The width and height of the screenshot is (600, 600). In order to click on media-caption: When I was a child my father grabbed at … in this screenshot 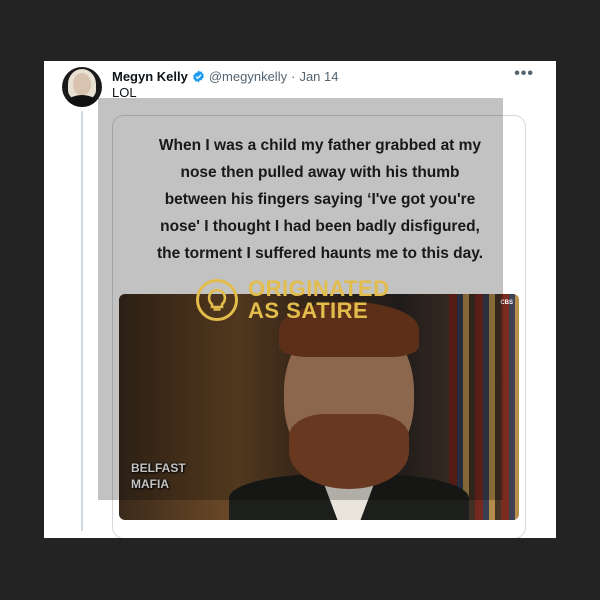, I will do `click(320, 199)`.